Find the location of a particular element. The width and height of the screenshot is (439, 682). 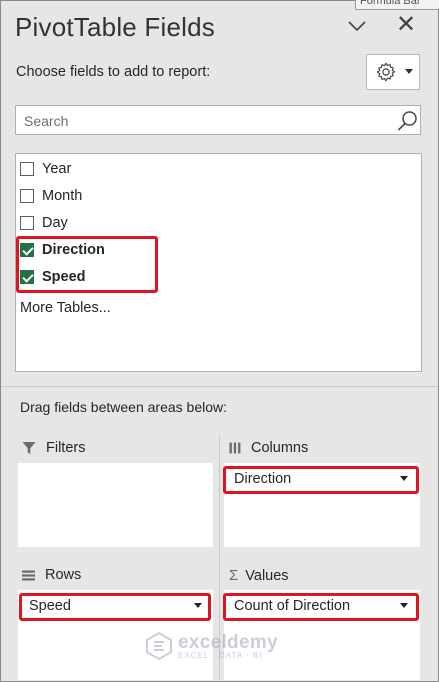

field-item-day: Day is located at coordinates (44, 223).